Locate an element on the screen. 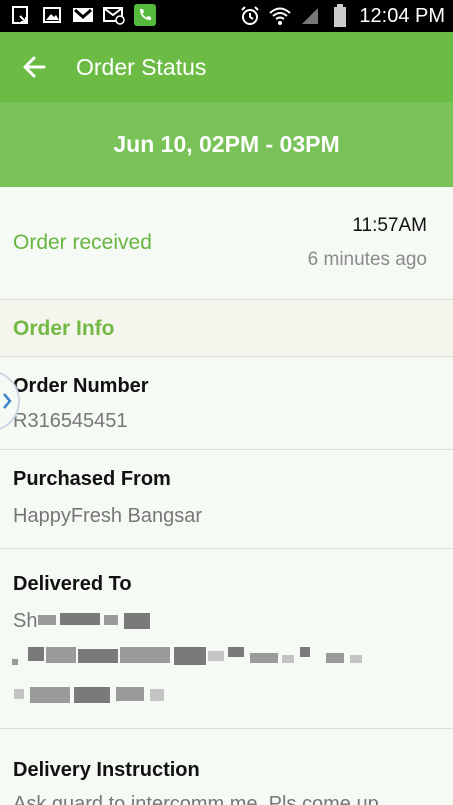 This screenshot has width=453, height=805. phone-icon is located at coordinates (145, 15).